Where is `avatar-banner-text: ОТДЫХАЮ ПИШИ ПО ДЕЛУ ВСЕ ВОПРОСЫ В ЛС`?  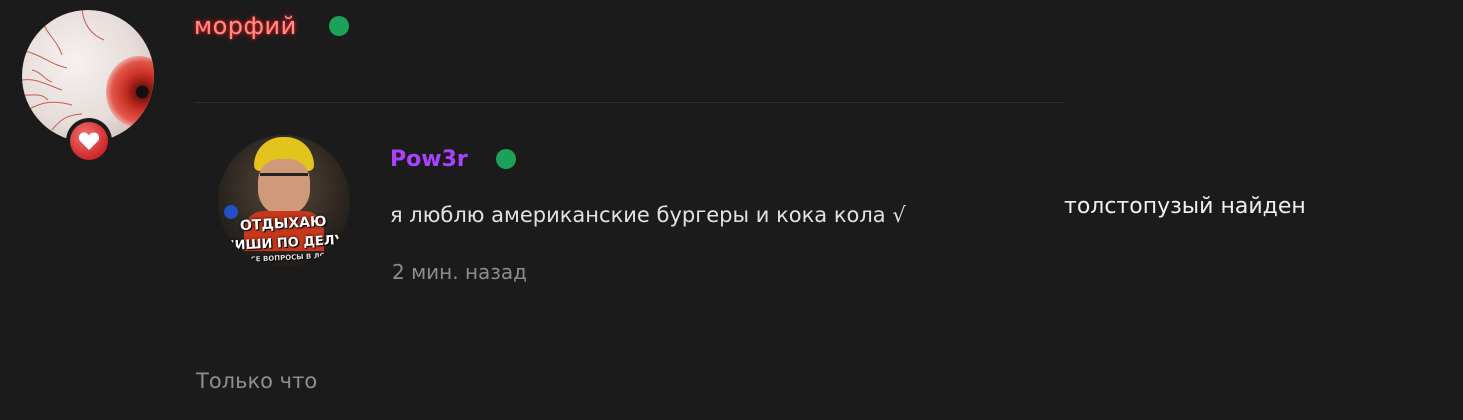 avatar-banner-text: ОТДЫХАЮ ПИШИ ПО ДЕЛУ ВСЕ ВОПРОСЫ В ЛС is located at coordinates (284, 239).